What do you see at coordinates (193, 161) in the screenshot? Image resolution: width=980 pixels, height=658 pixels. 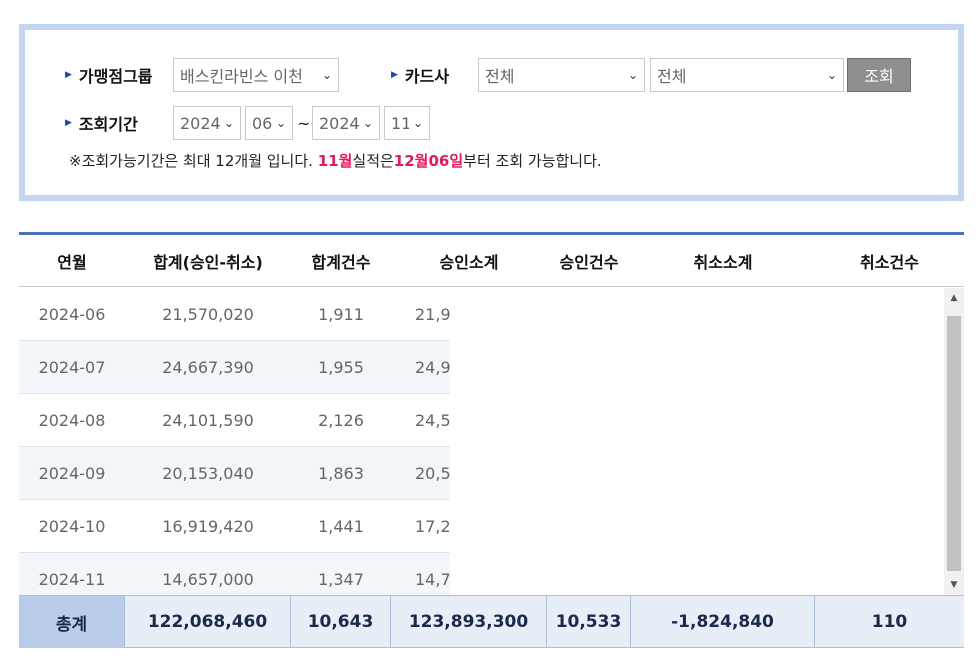 I see `notice-prefix: ※조회가능기간은 최대 12개월 입니다.` at bounding box center [193, 161].